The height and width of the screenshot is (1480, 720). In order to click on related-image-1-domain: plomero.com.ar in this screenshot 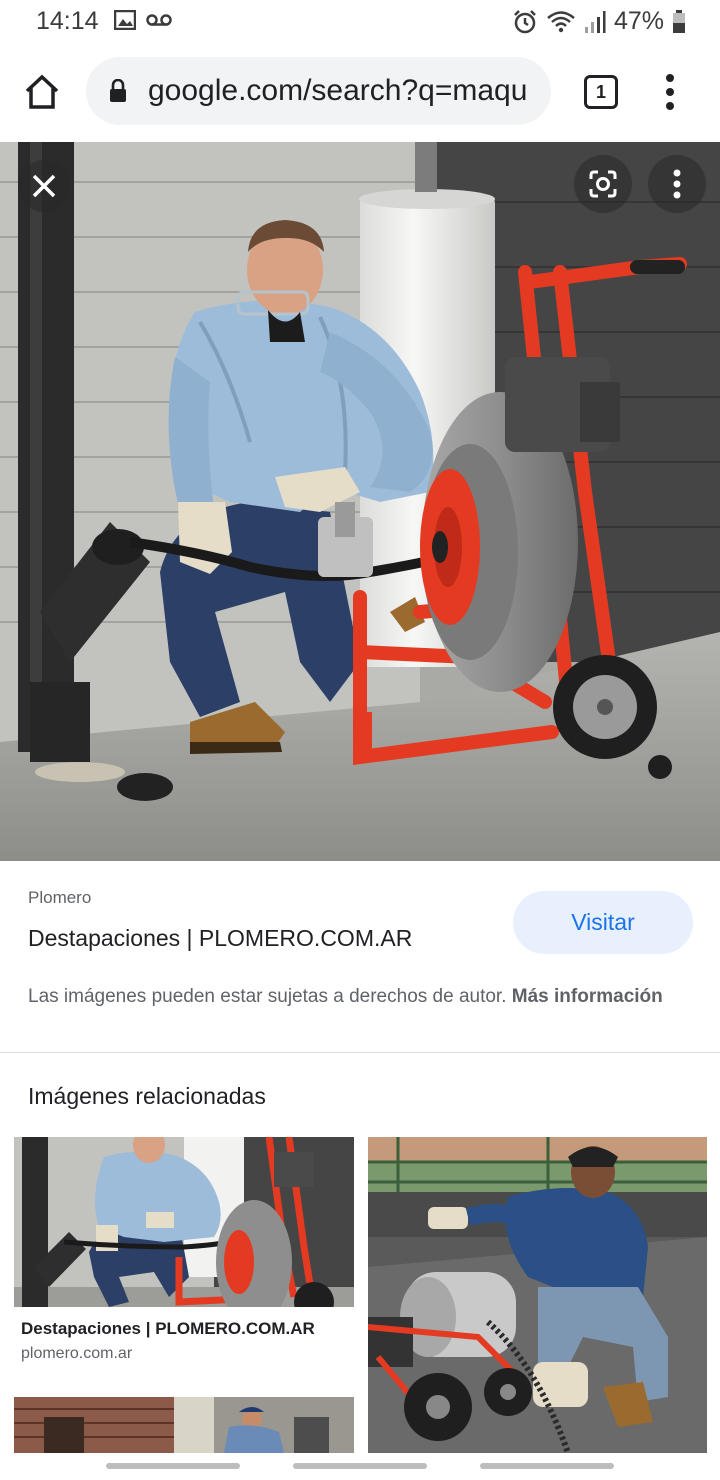, I will do `click(77, 1353)`.